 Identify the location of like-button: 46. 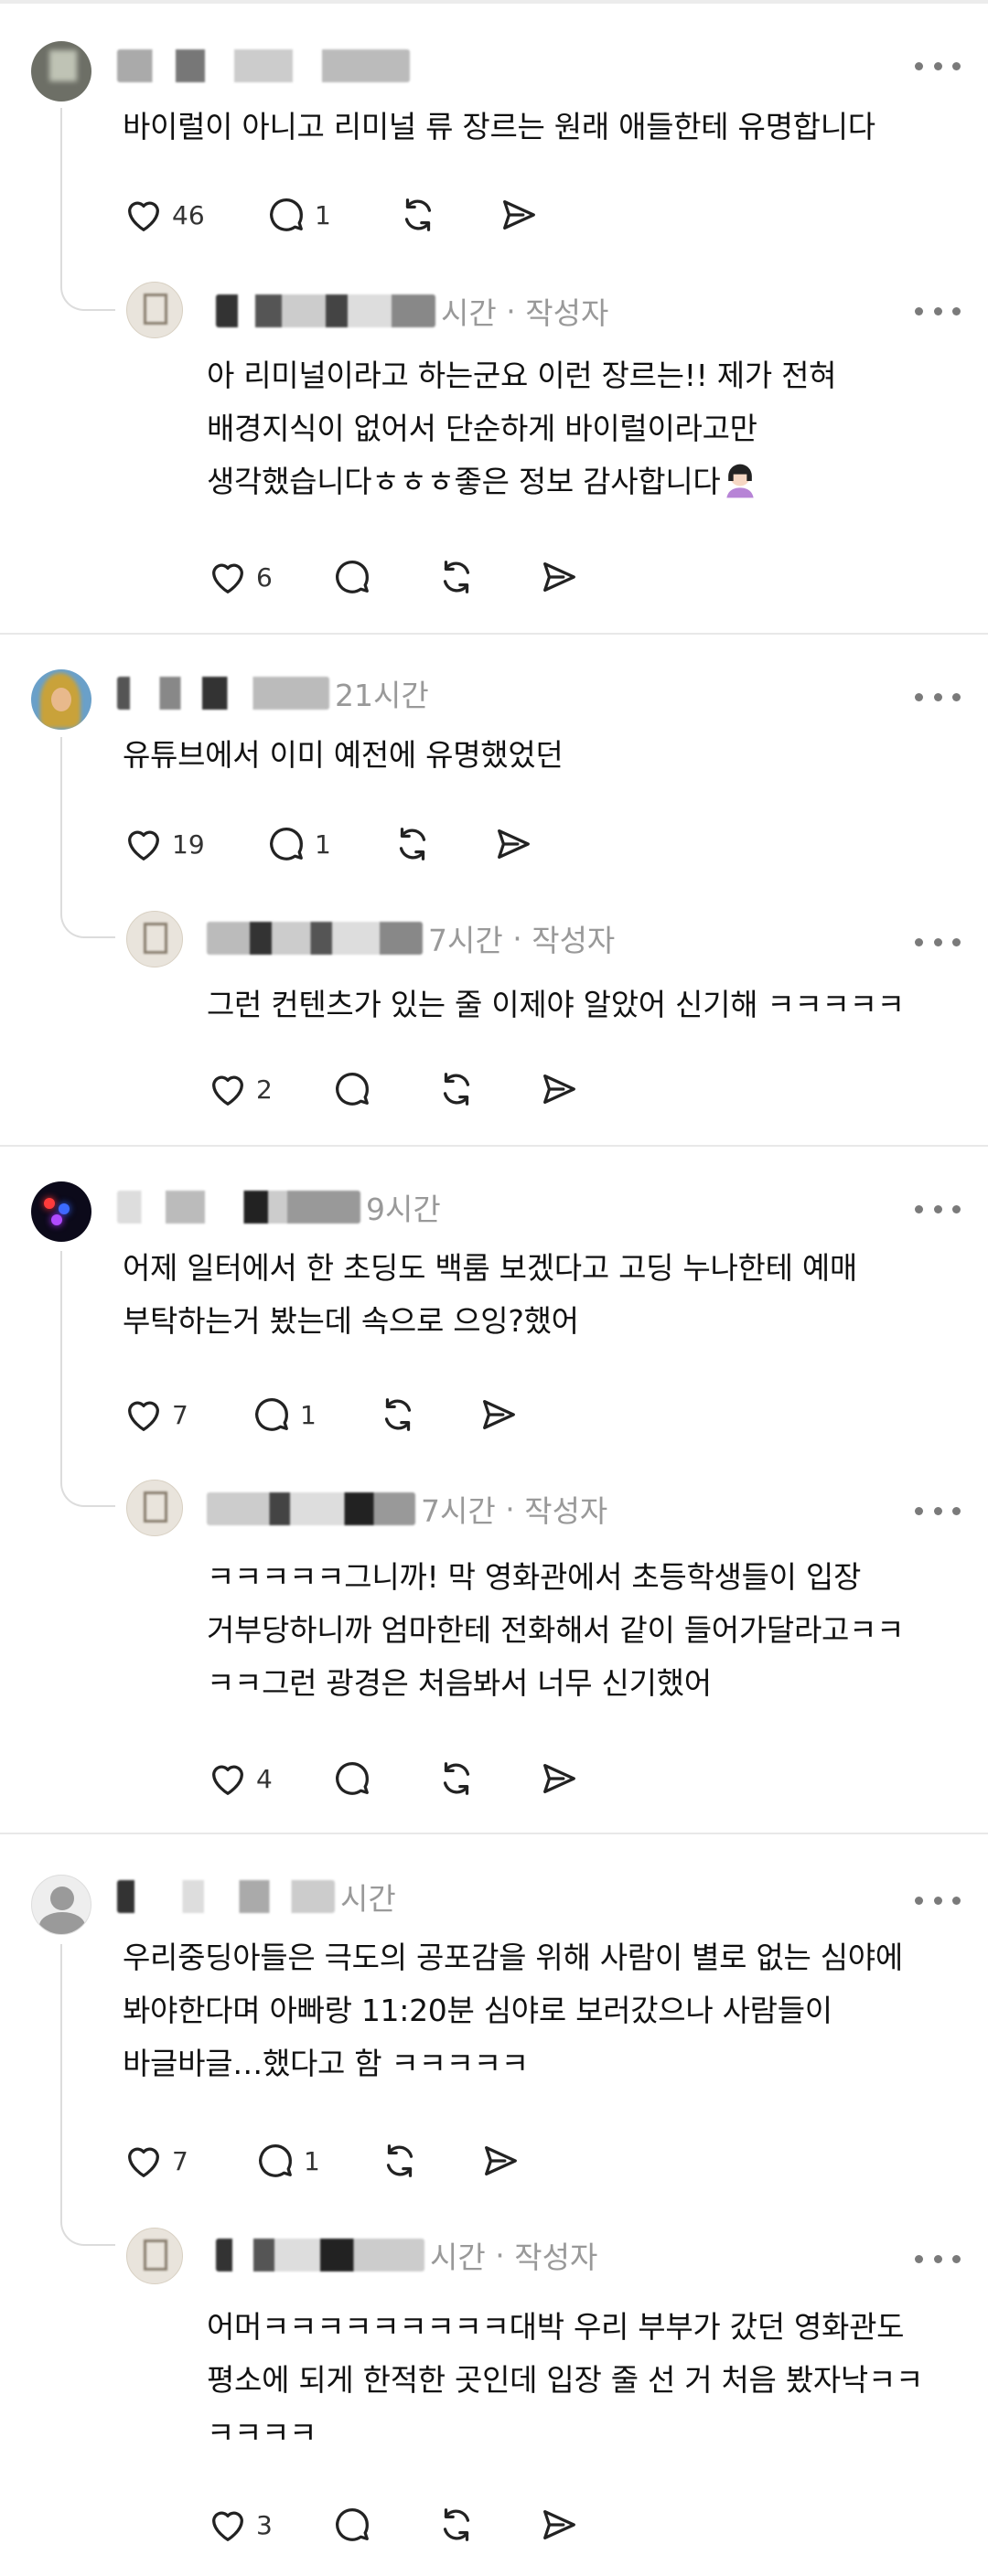
(164, 215).